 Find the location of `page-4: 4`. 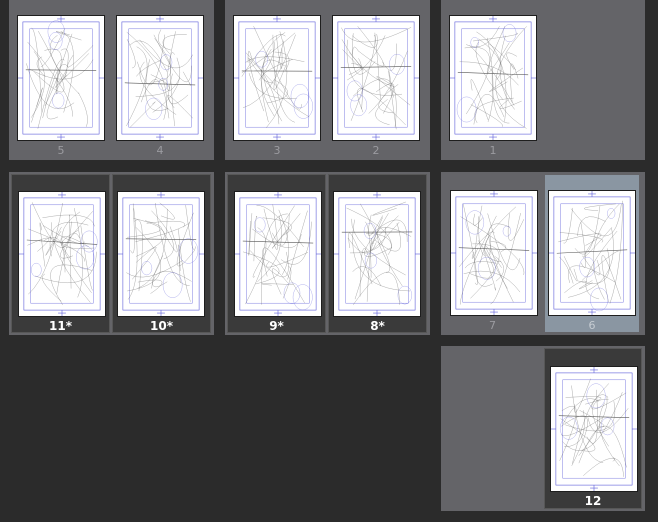

page-4: 4 is located at coordinates (160, 80).